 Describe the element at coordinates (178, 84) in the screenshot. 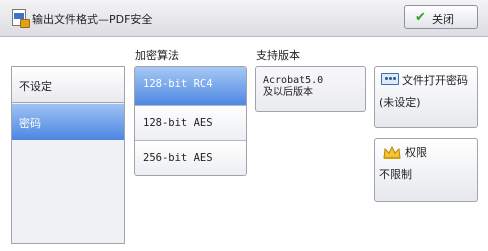

I see `algorithm-label: 128-bit RC4` at that location.